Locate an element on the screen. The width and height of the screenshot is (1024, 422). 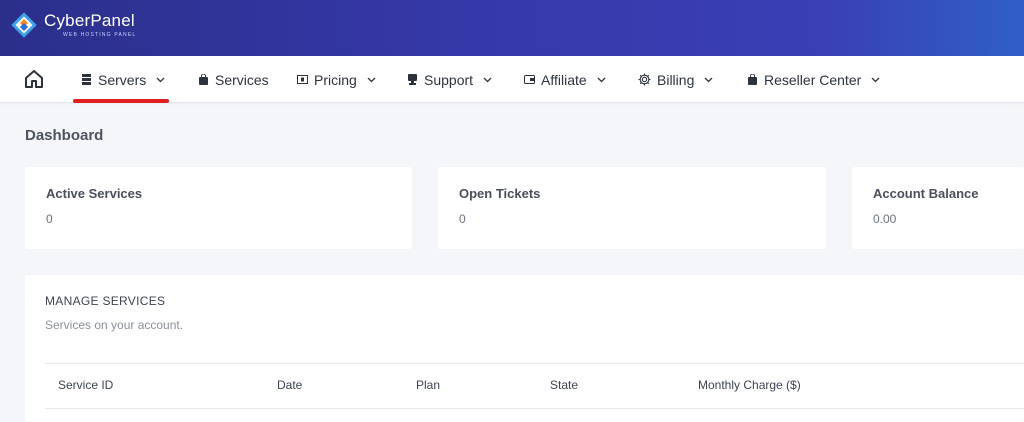
panel-subtitle: Services on your account. is located at coordinates (114, 325).